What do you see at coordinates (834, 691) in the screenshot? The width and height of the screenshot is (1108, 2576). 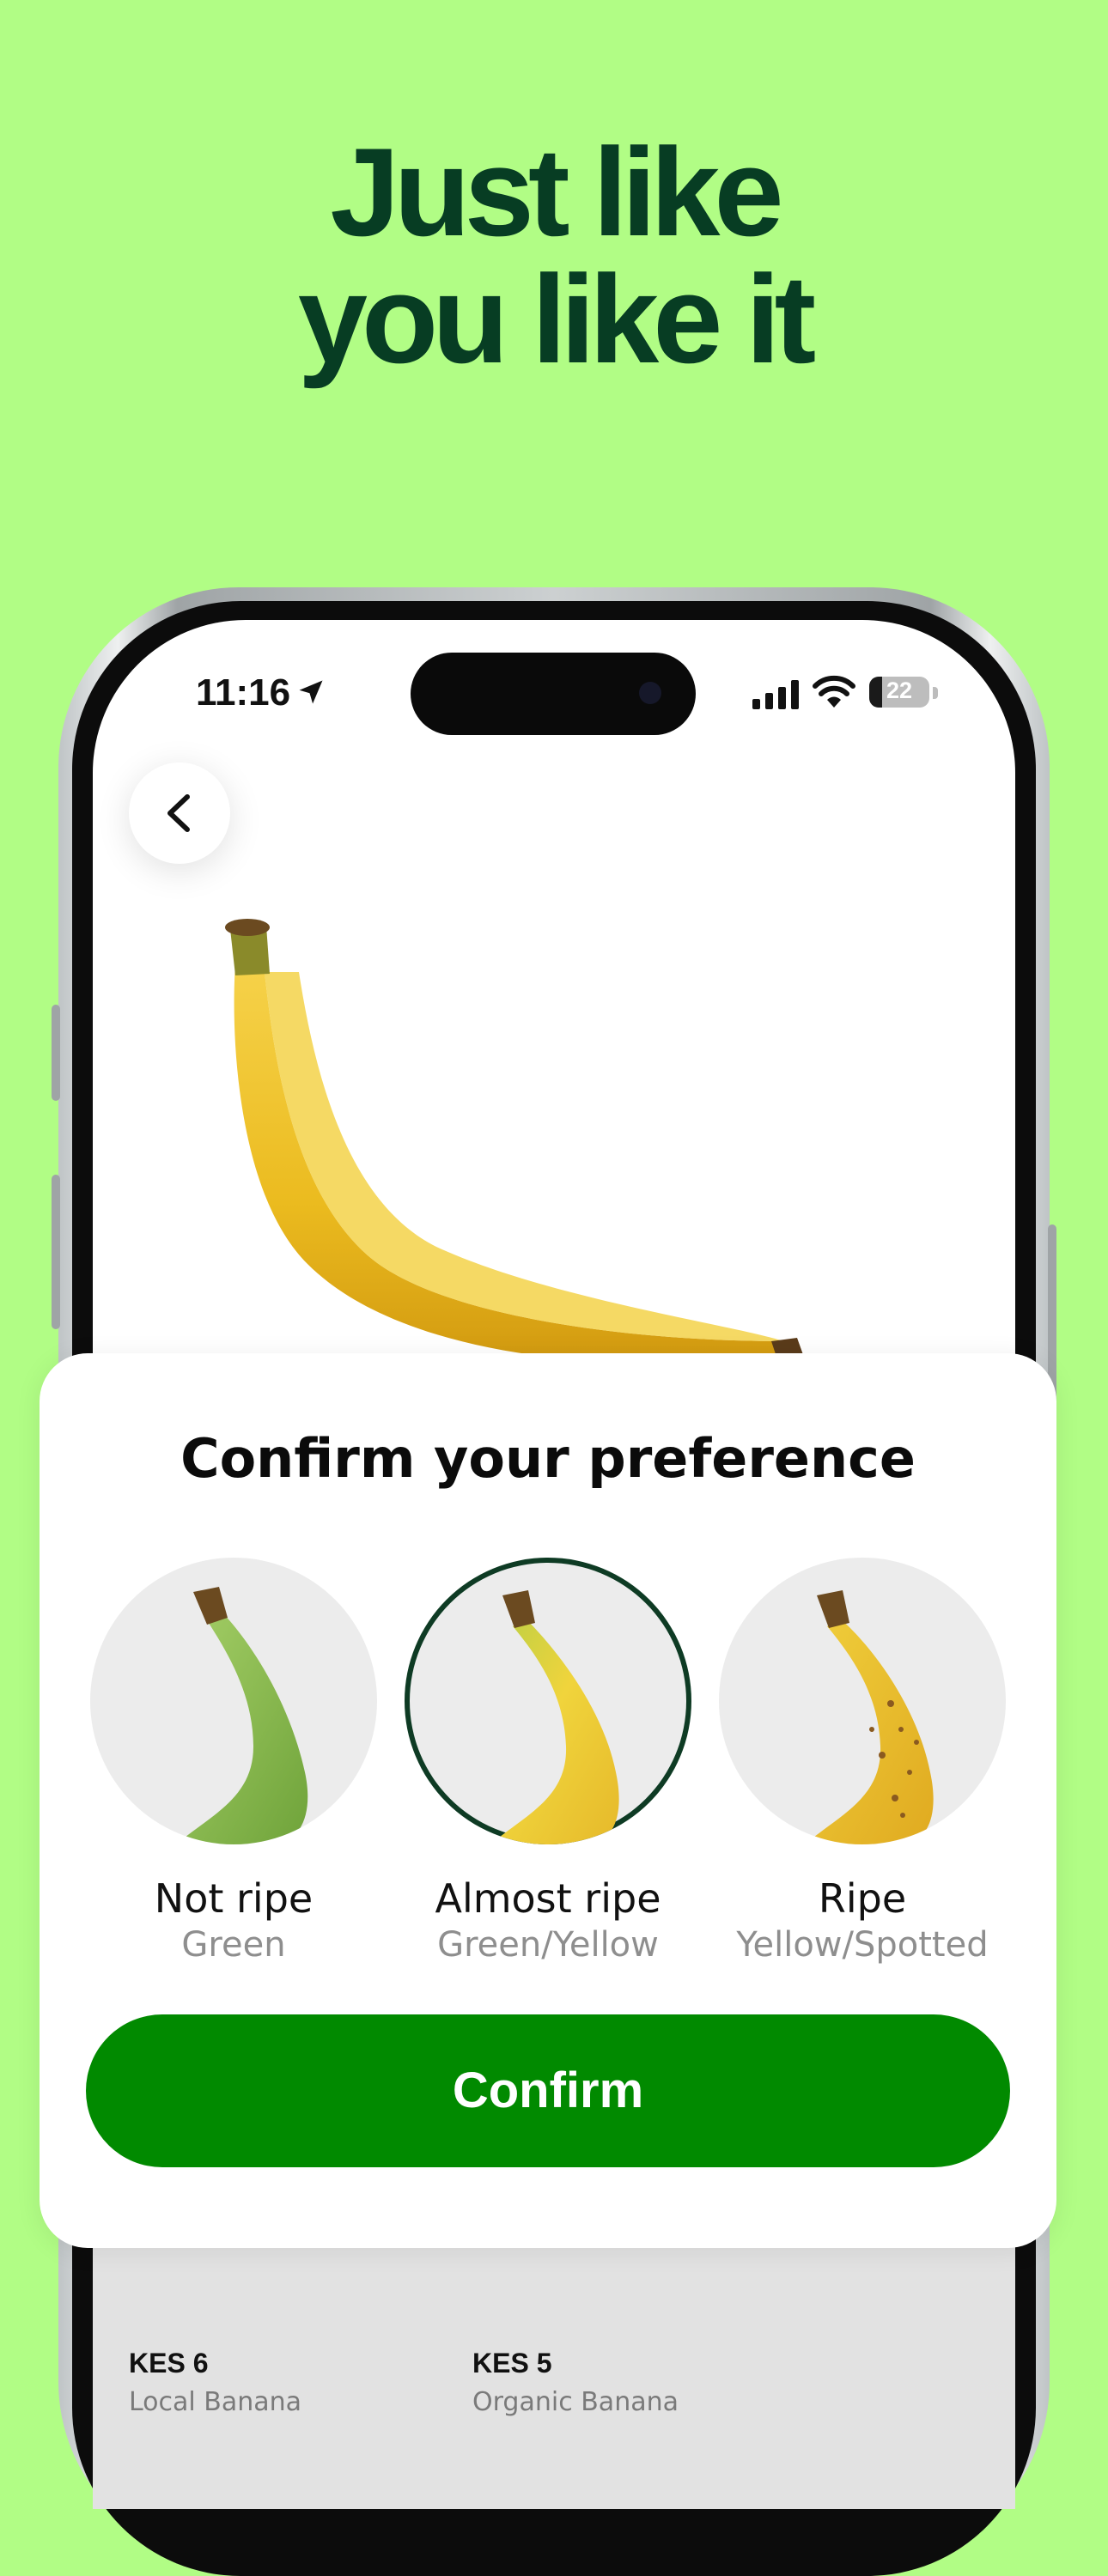 I see `wifi-icon` at bounding box center [834, 691].